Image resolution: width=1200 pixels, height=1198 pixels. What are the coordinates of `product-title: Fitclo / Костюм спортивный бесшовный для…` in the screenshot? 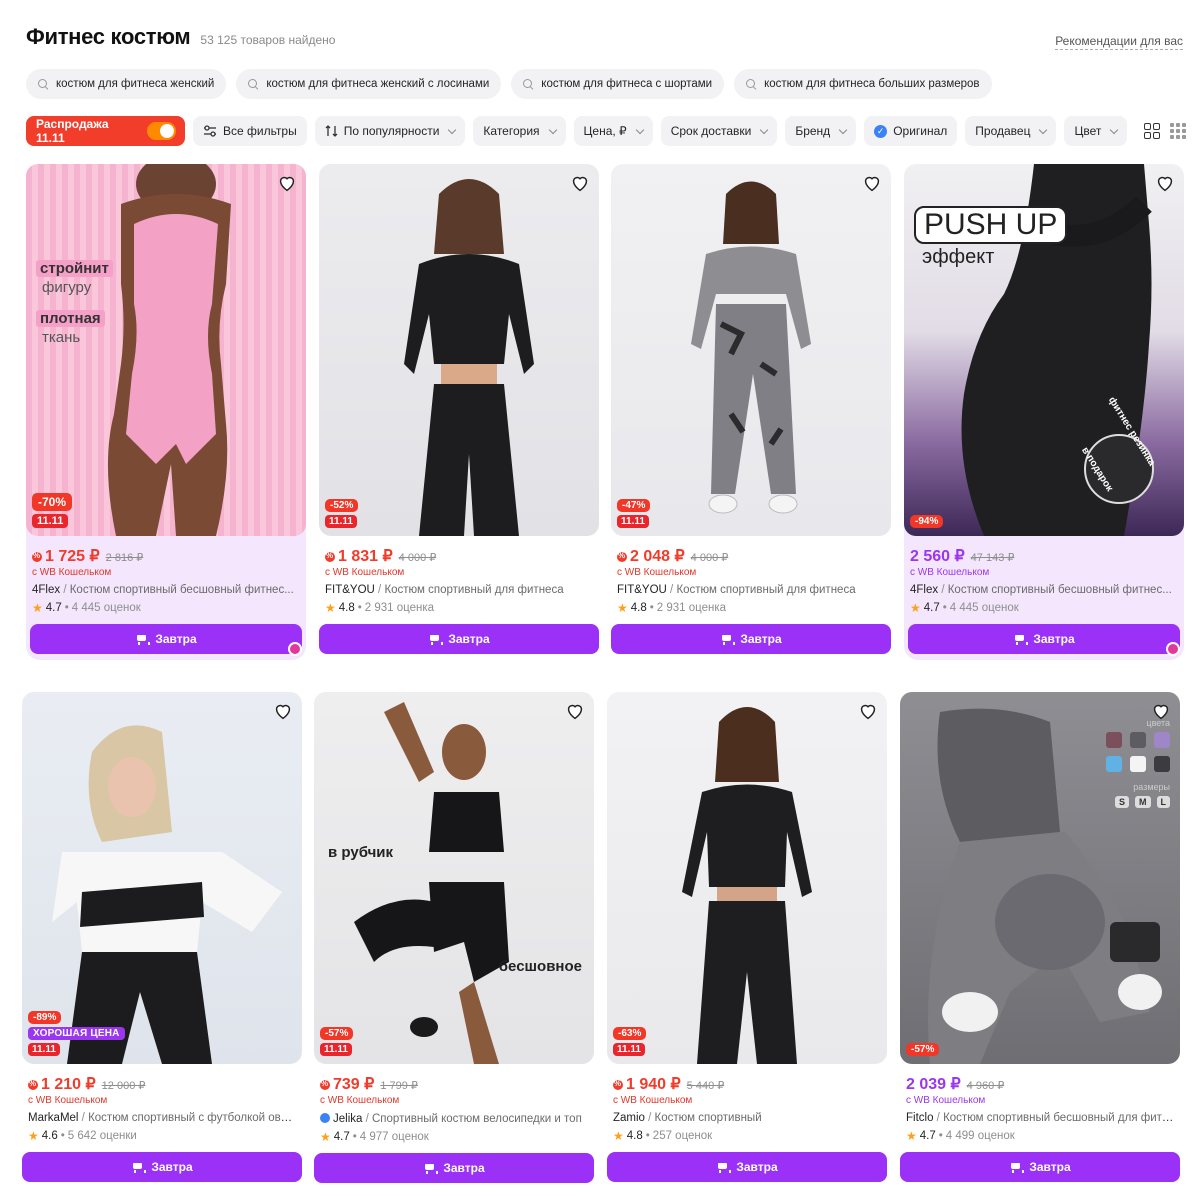 It's located at (1037, 1118).